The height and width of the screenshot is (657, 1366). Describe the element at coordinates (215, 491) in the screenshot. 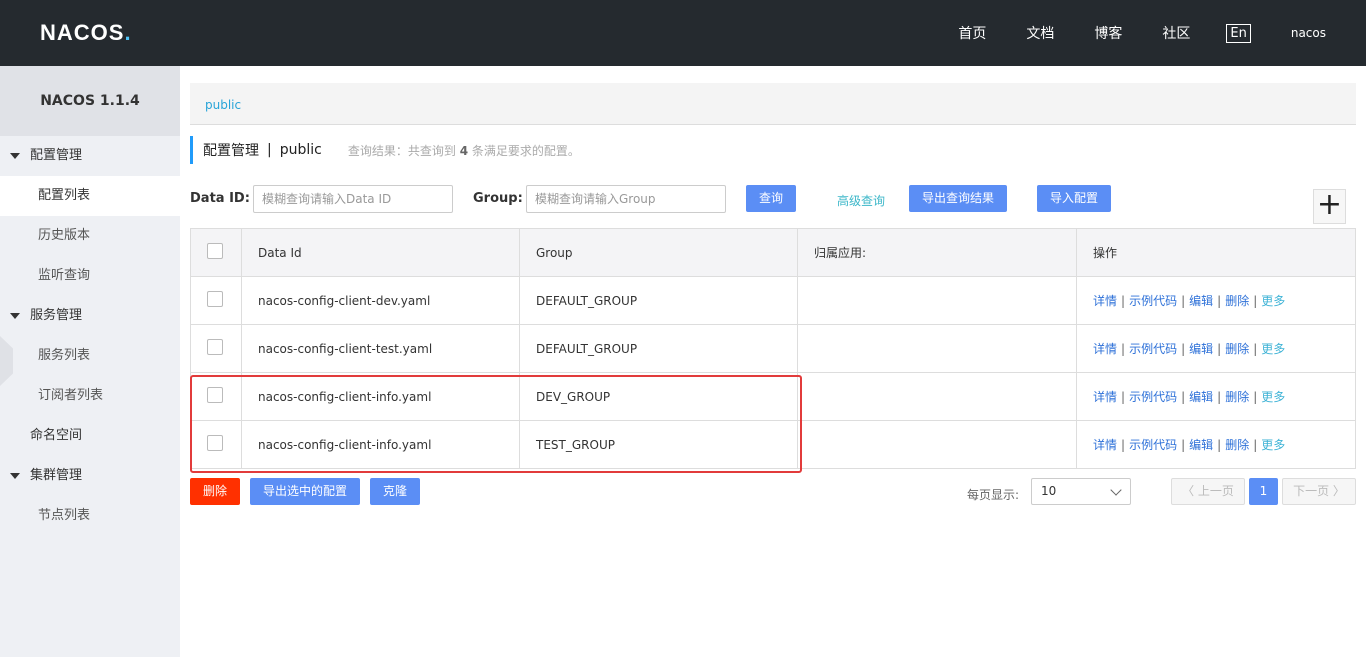

I see `batch-delete-button: 删除` at that location.